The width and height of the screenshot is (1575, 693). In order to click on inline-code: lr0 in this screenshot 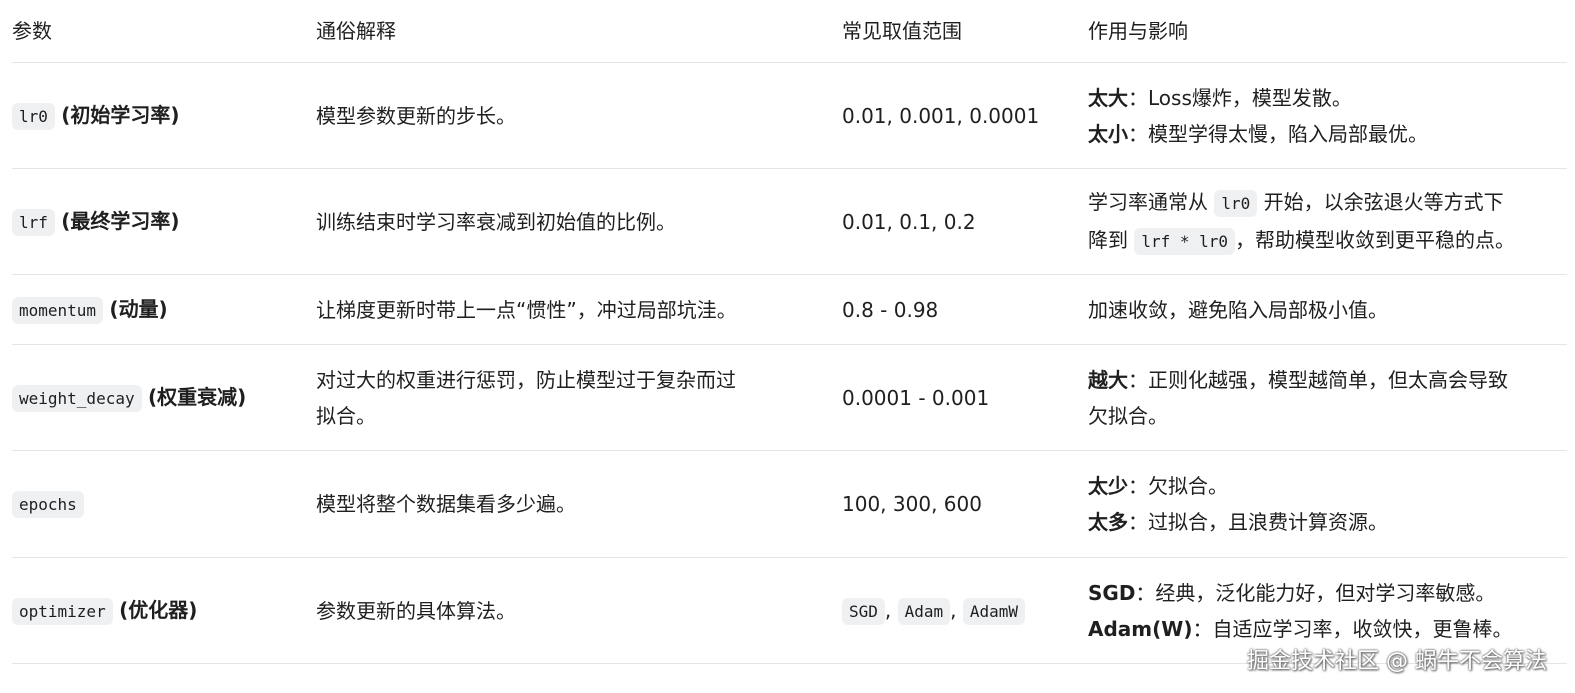, I will do `click(1236, 203)`.